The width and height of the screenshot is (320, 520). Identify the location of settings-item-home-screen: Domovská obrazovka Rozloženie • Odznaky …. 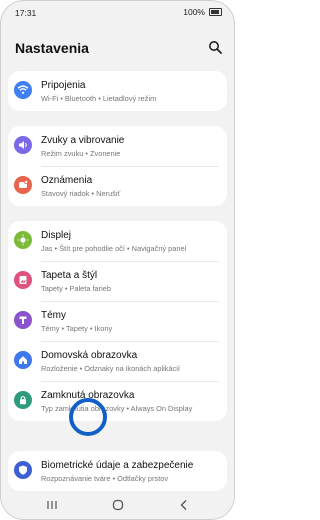
(117, 361).